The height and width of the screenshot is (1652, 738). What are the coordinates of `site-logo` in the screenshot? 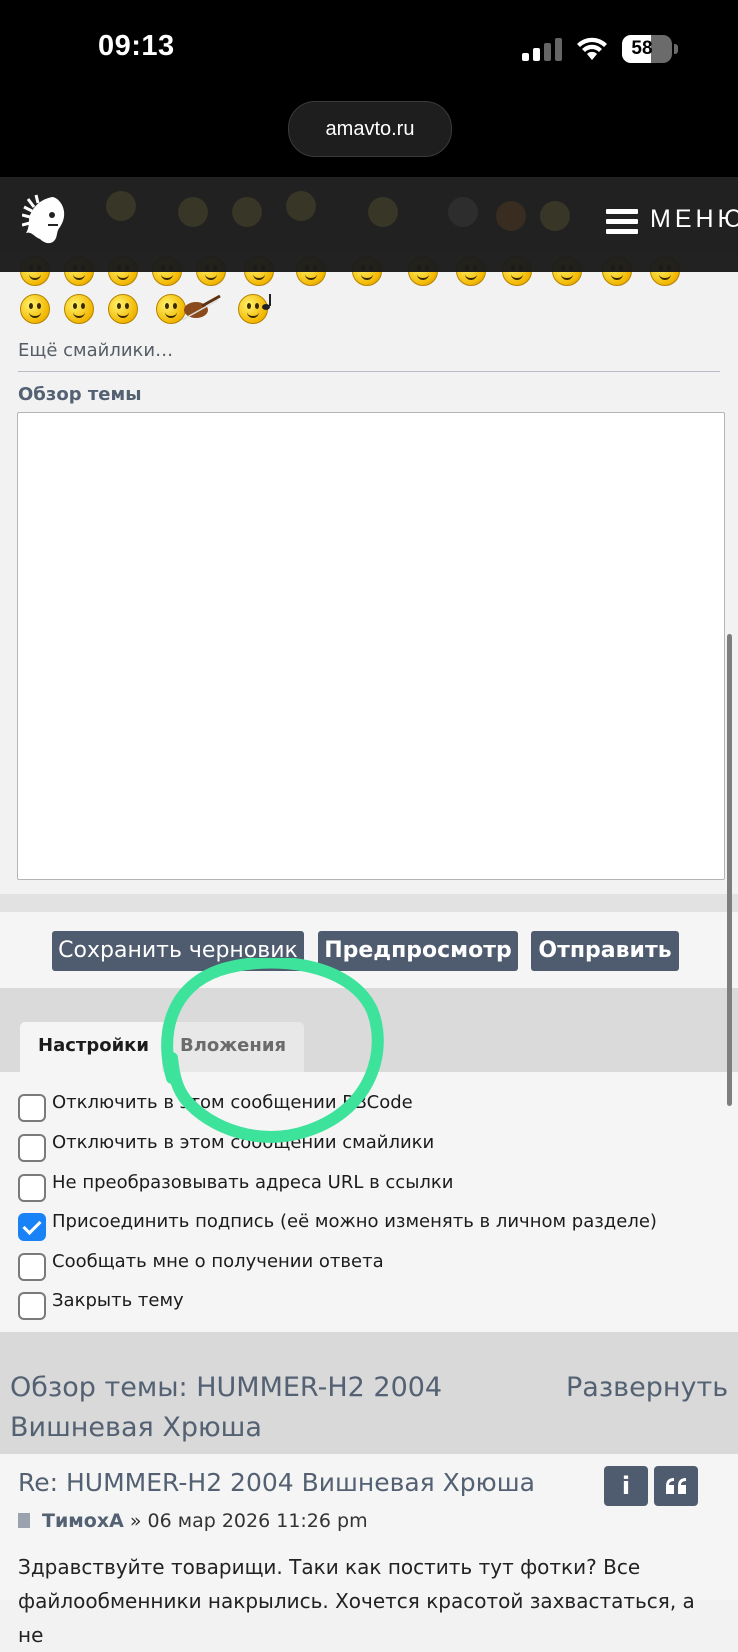 It's located at (45, 220).